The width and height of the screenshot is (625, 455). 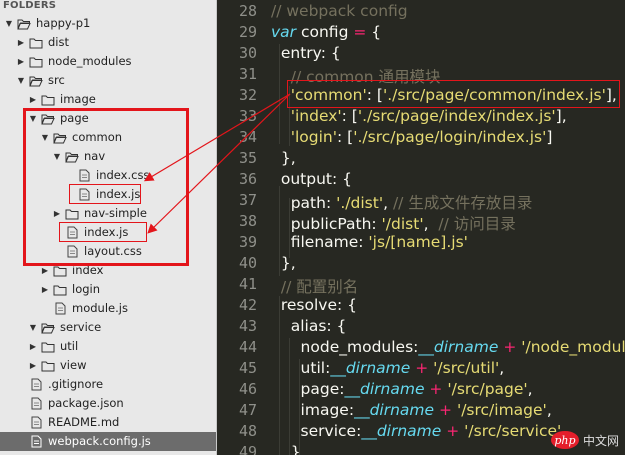 I want to click on tree-file: module.js, so click(x=108, y=308).